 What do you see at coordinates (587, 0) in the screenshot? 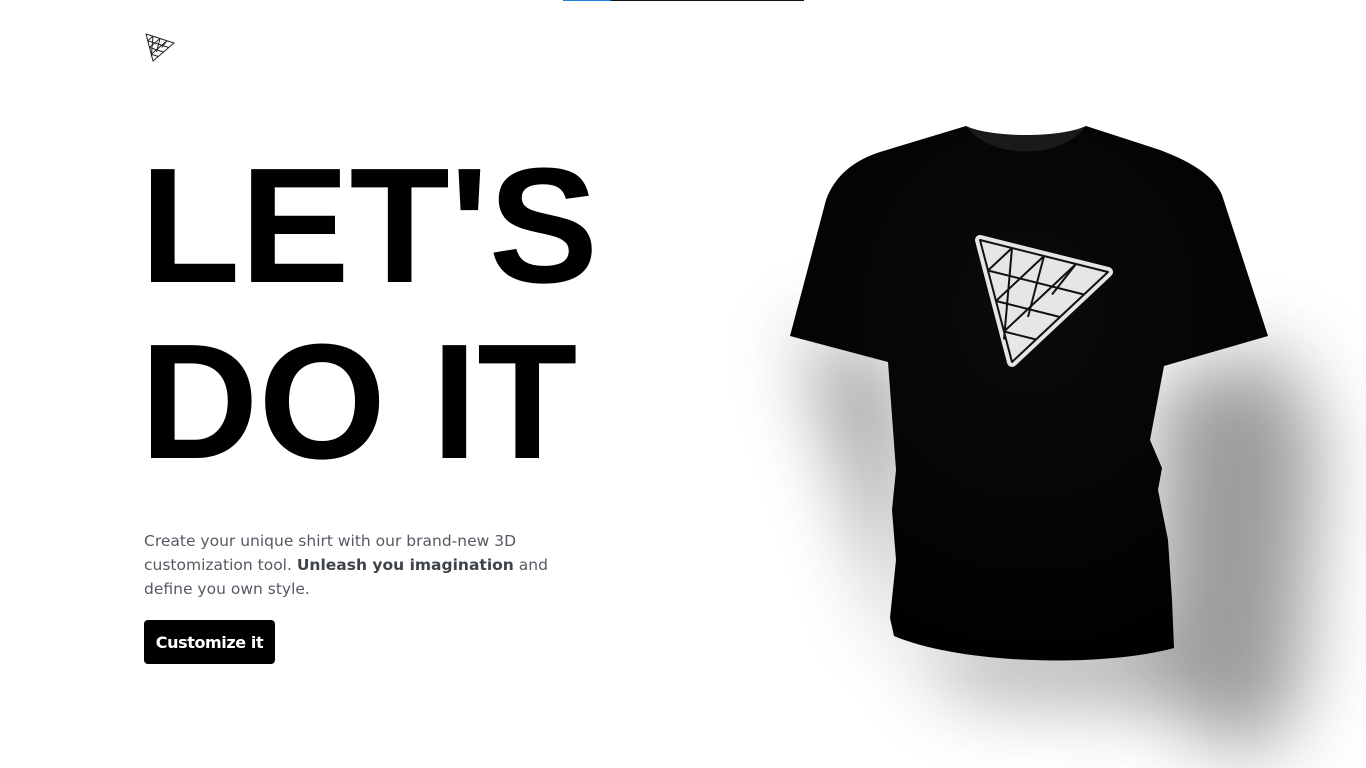
I see `loading-bar-fill` at bounding box center [587, 0].